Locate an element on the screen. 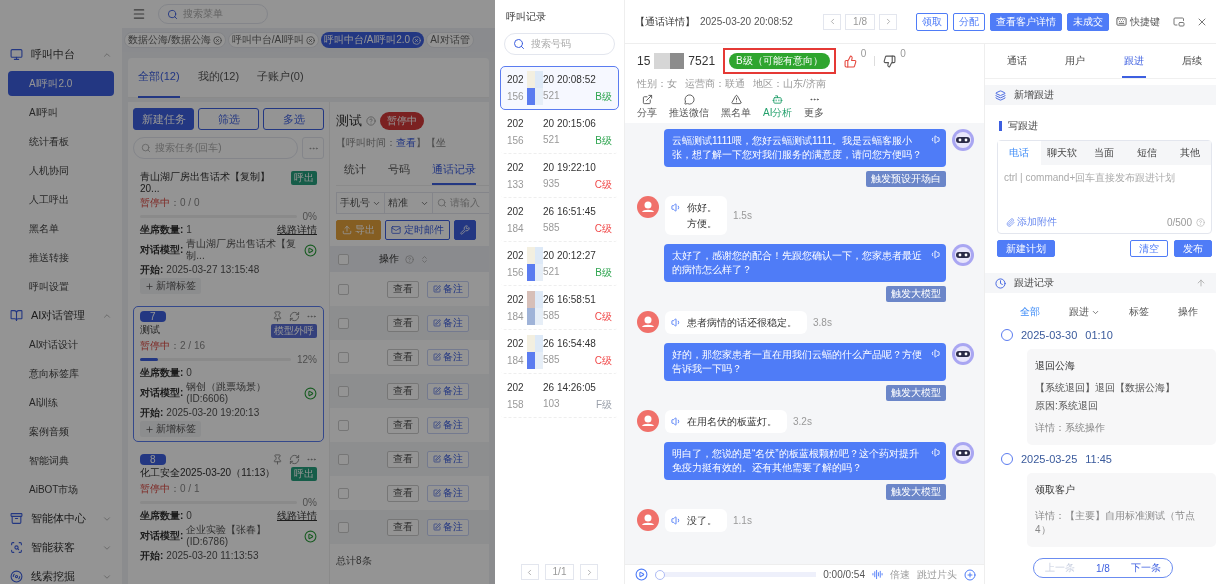 The width and height of the screenshot is (1216, 584). action-button: 推送微信 is located at coordinates (689, 107).